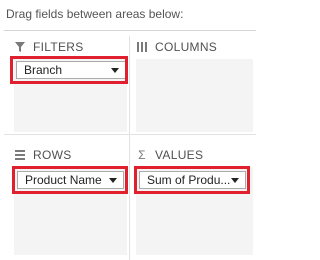 The height and width of the screenshot is (260, 320). Describe the element at coordinates (70, 200) in the screenshot. I see `rows-area: ROWS` at that location.